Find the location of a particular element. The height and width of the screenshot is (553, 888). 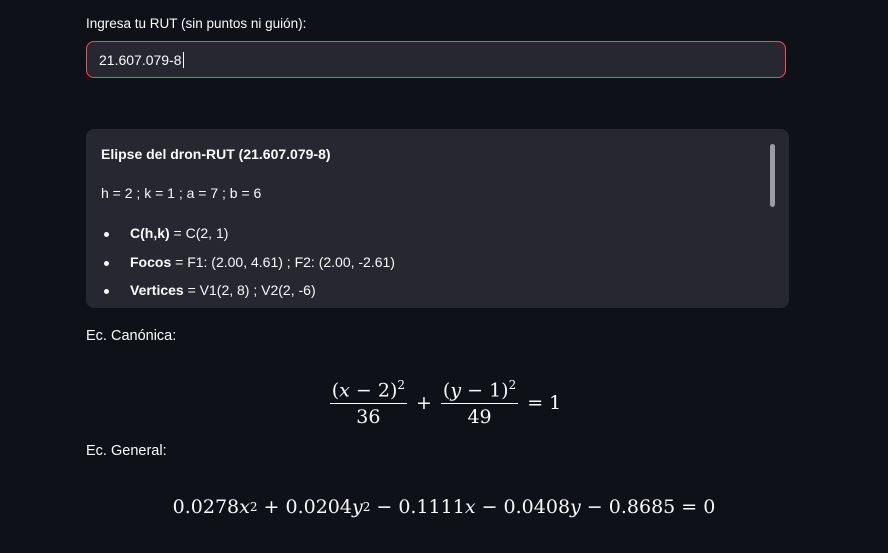

term: 0.0278 is located at coordinates (206, 507).